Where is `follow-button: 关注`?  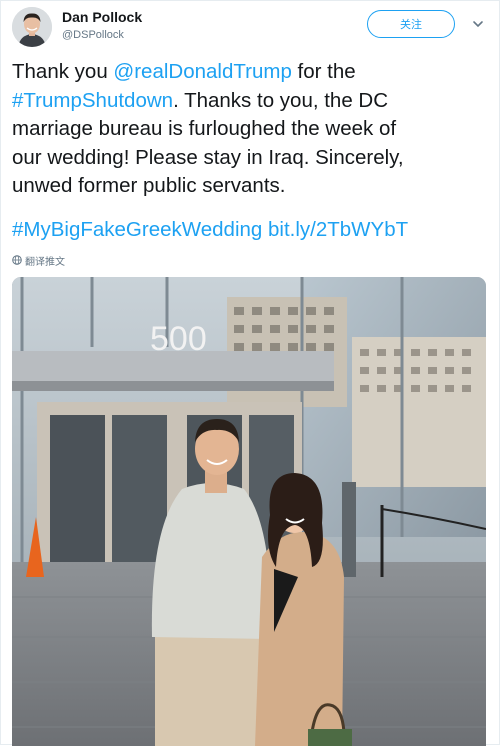
follow-button: 关注 is located at coordinates (411, 24).